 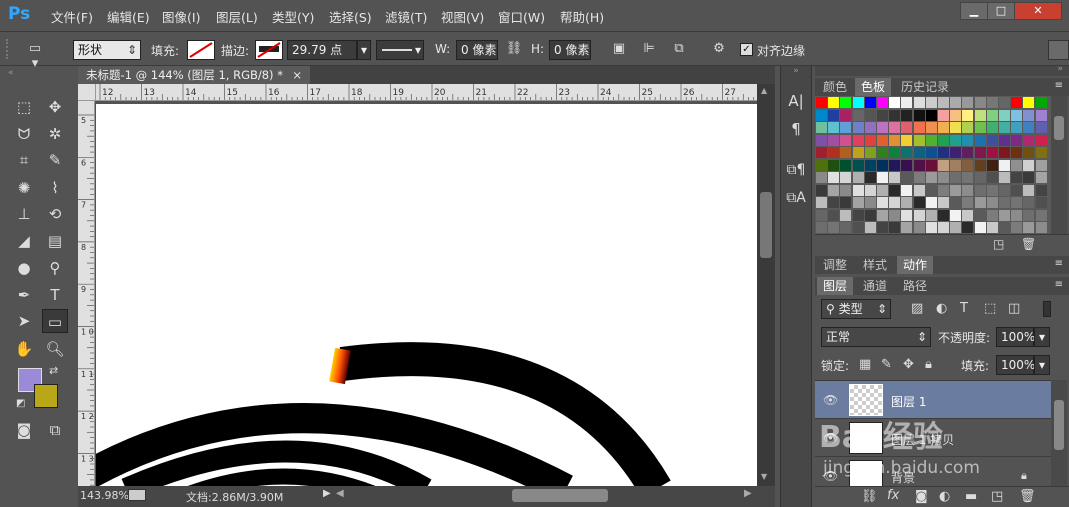 What do you see at coordinates (873, 87) in the screenshot?
I see `tab-swatches: 色板` at bounding box center [873, 87].